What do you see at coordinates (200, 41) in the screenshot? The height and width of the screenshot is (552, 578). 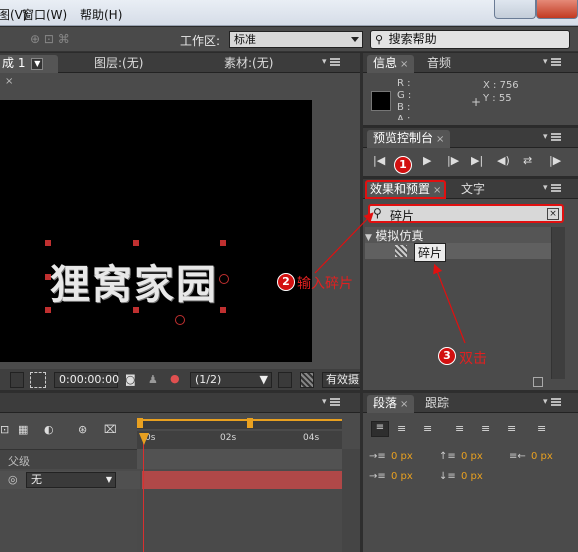 I see `workspace-label: 工作区:` at bounding box center [200, 41].